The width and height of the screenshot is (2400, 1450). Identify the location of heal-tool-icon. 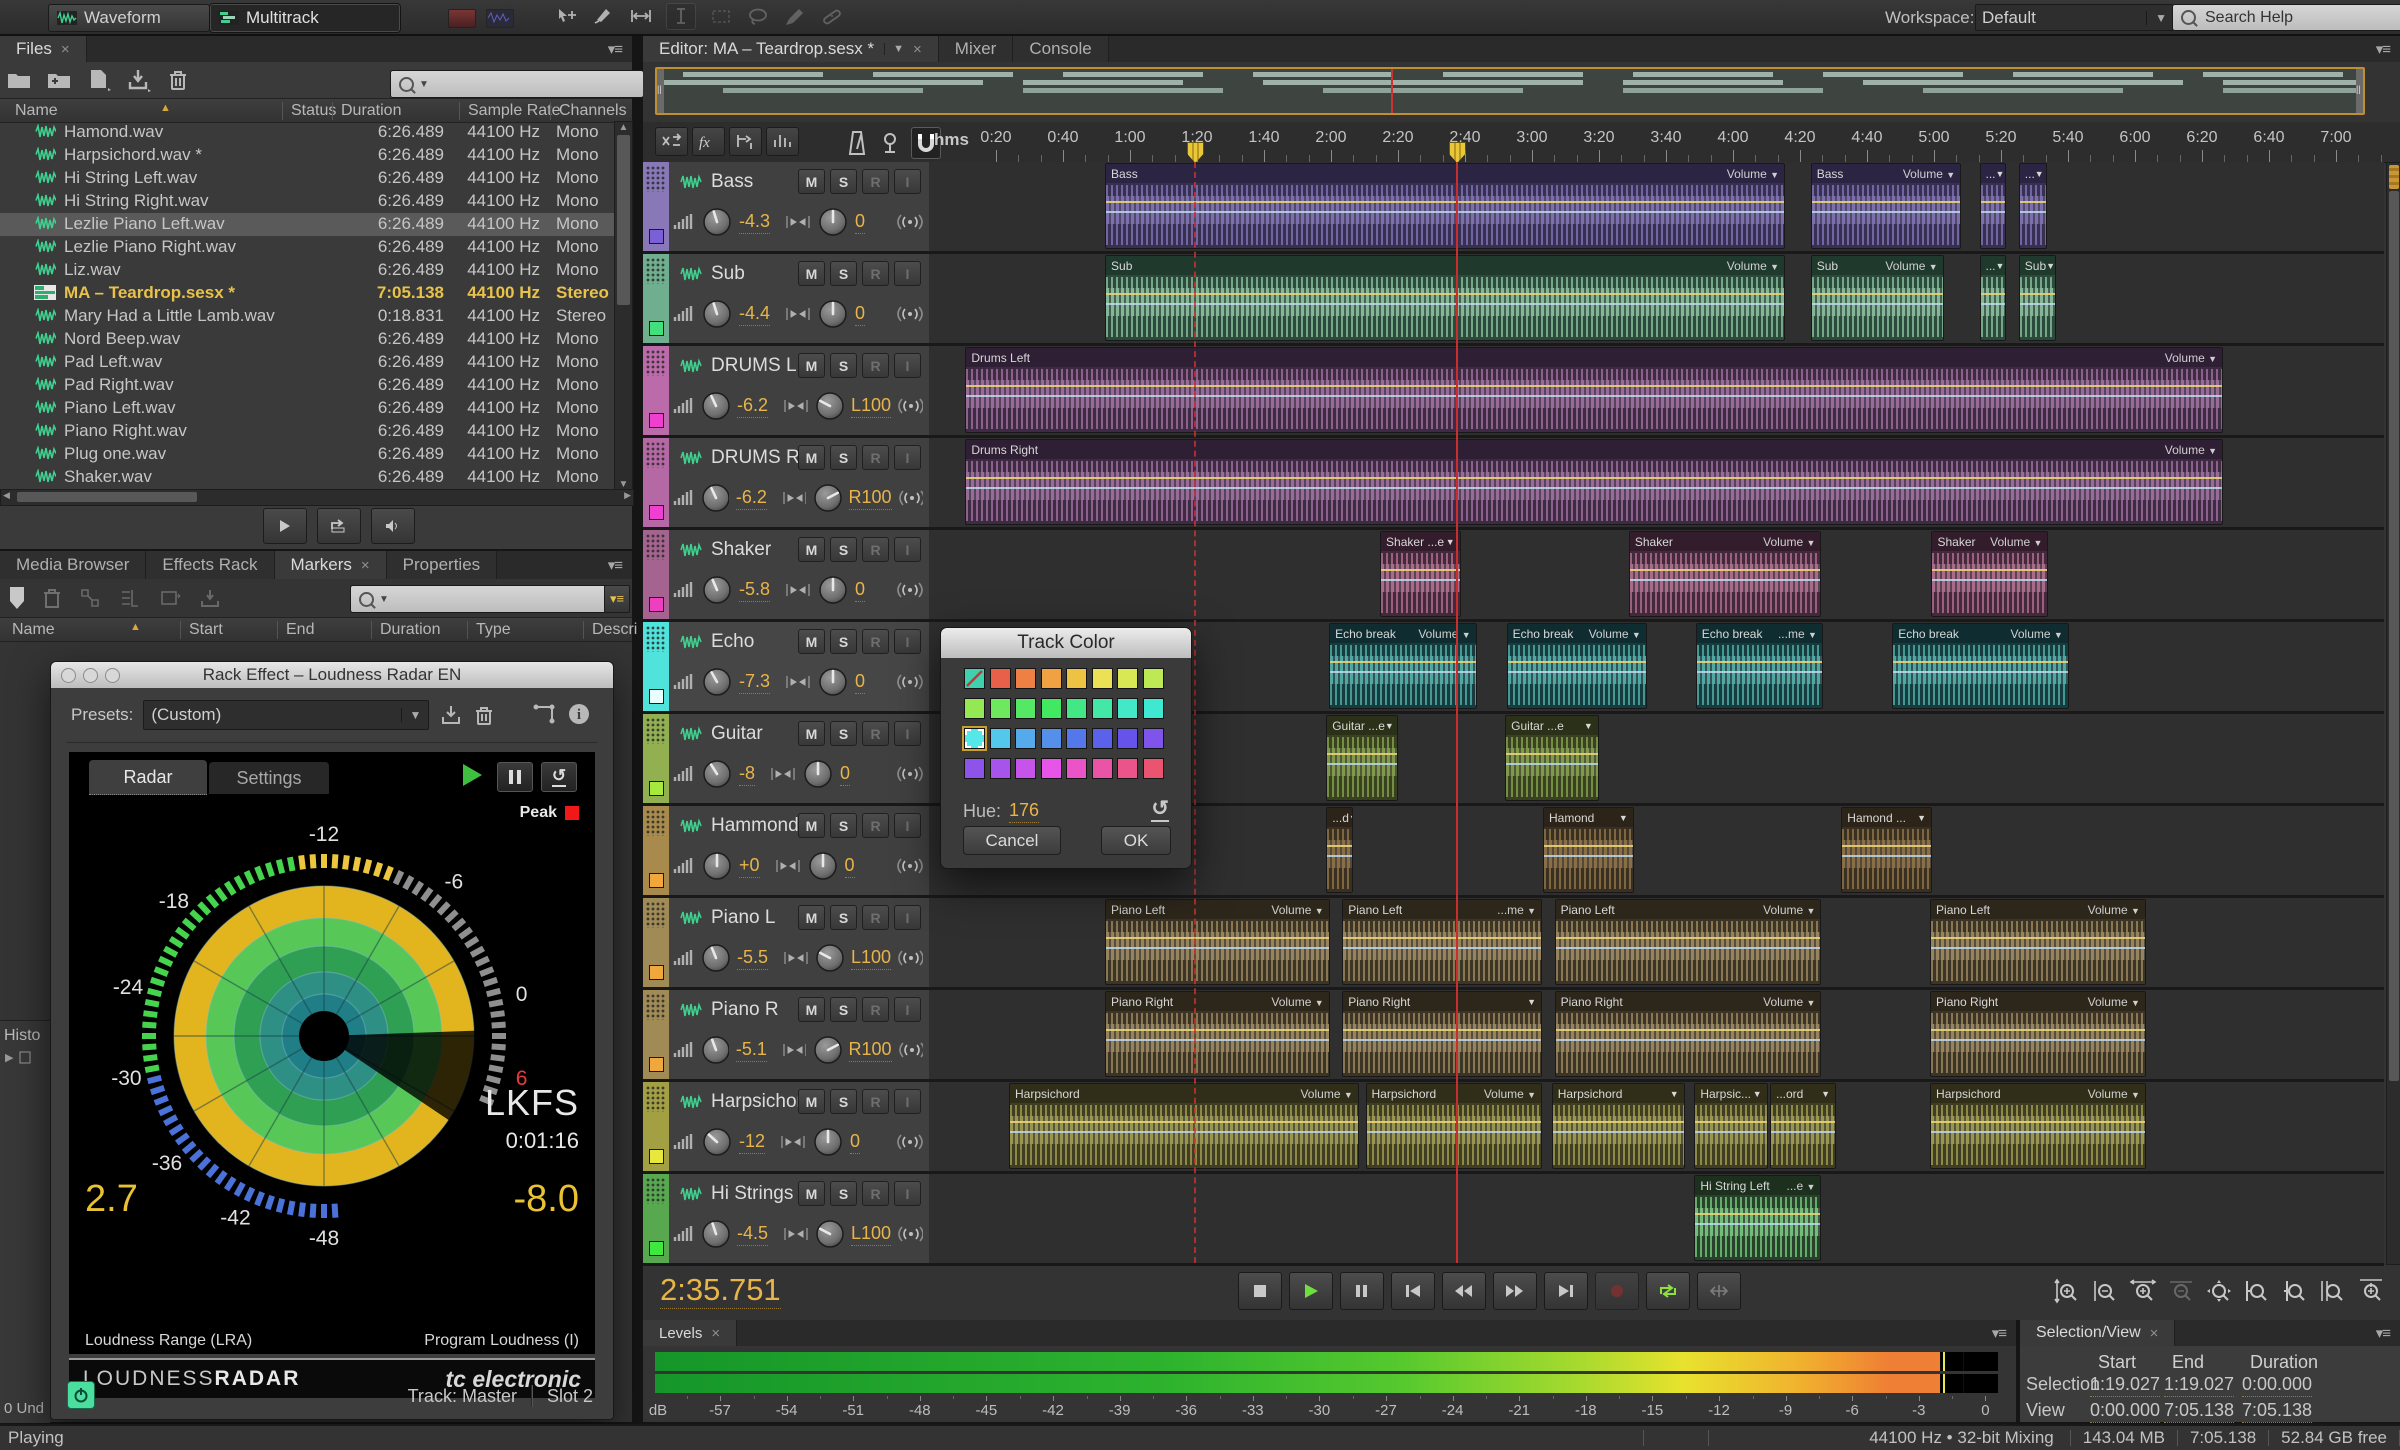
(832, 16).